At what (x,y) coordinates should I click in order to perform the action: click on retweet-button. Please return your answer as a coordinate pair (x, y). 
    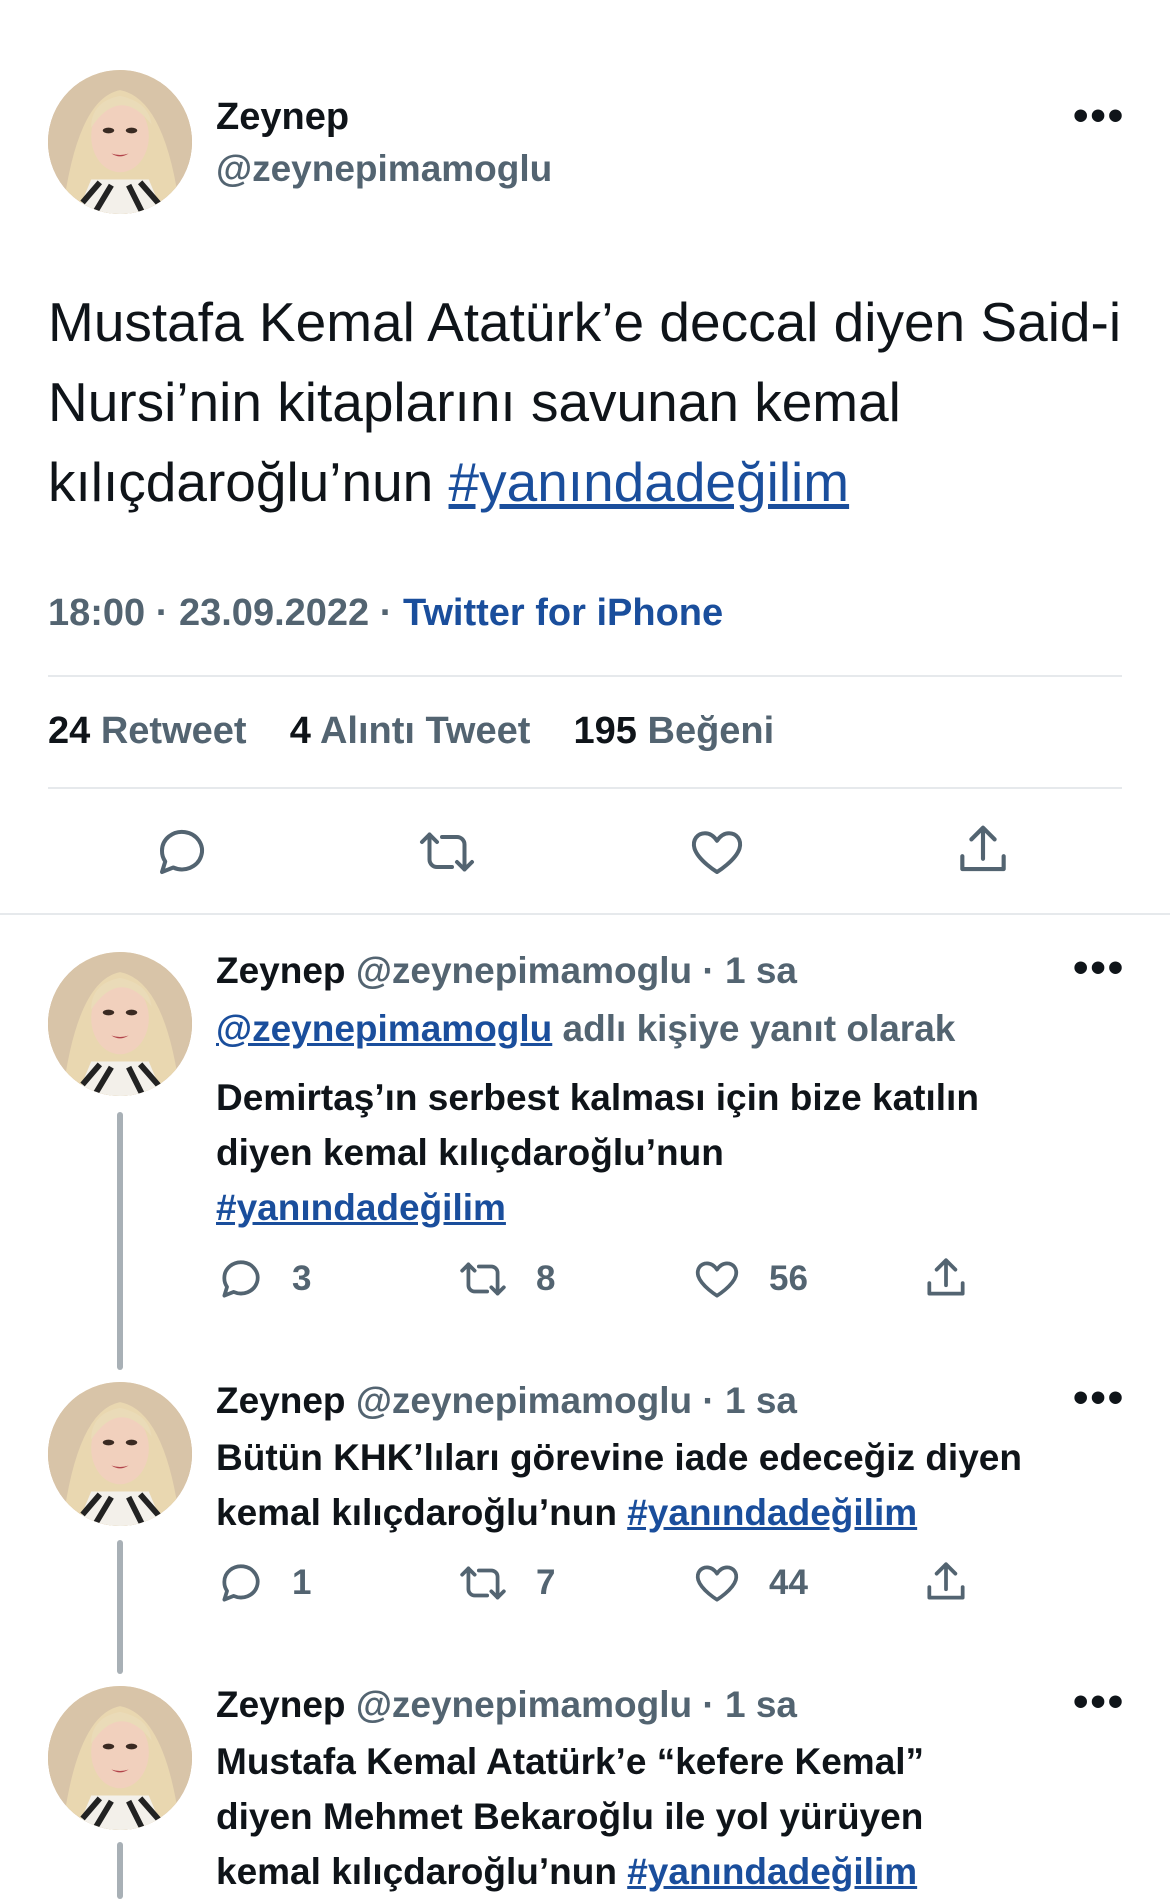
    Looking at the image, I should click on (447, 852).